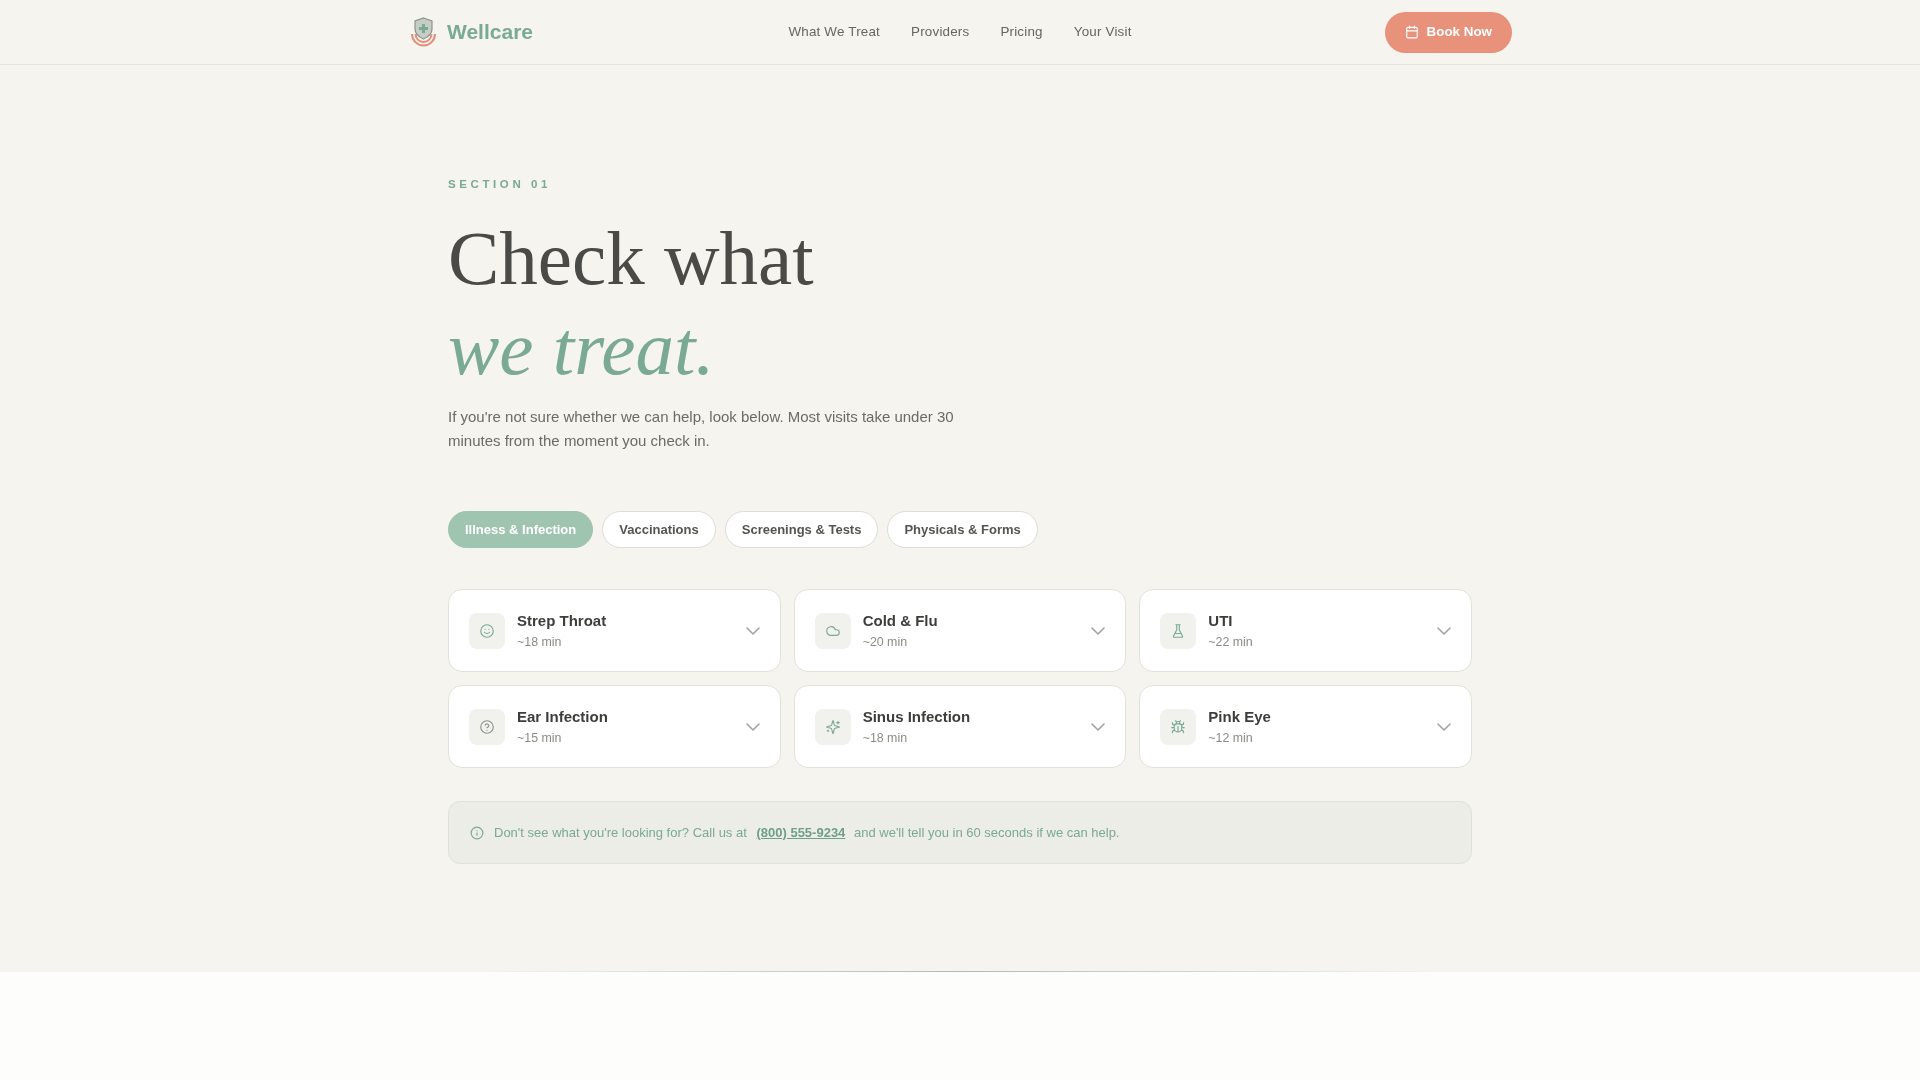 Image resolution: width=1920 pixels, height=1080 pixels. Describe the element at coordinates (1178, 630) in the screenshot. I see `flask-icon` at that location.